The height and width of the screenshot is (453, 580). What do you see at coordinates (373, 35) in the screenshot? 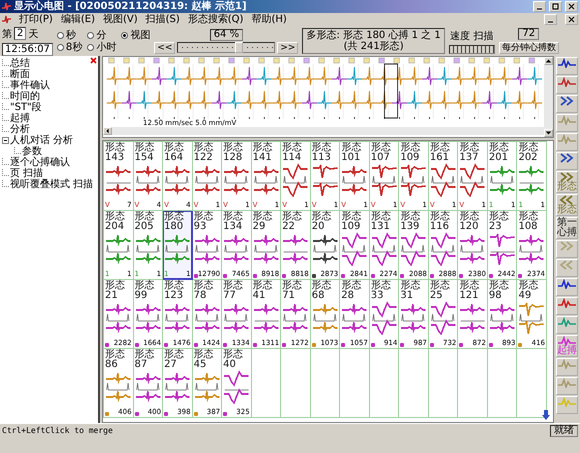
I see `morphology-info-text: 多形态: 形态 180 心搏 1 之 1` at bounding box center [373, 35].